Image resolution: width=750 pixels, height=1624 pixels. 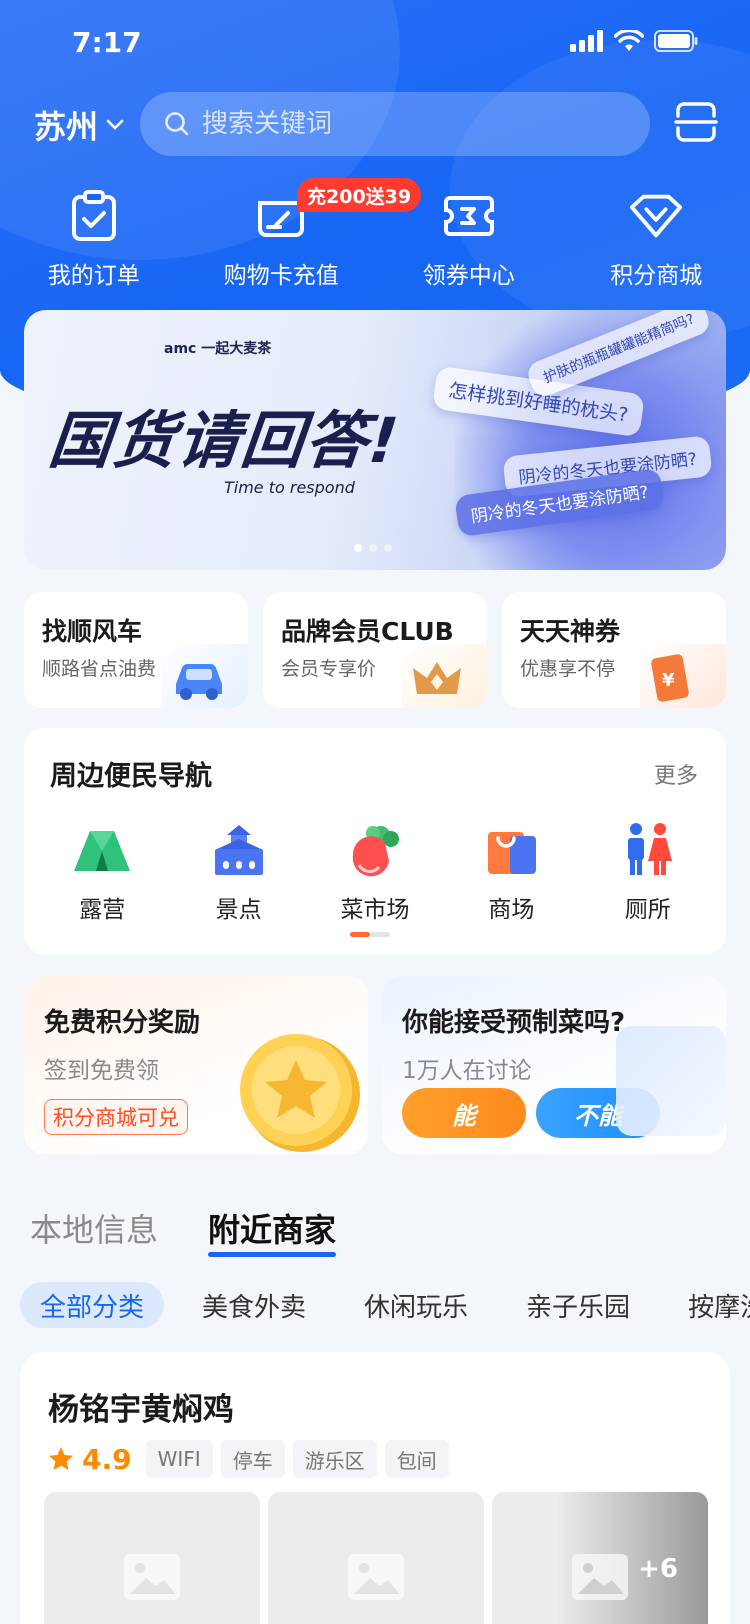 I want to click on banner-pagination, so click(x=373, y=548).